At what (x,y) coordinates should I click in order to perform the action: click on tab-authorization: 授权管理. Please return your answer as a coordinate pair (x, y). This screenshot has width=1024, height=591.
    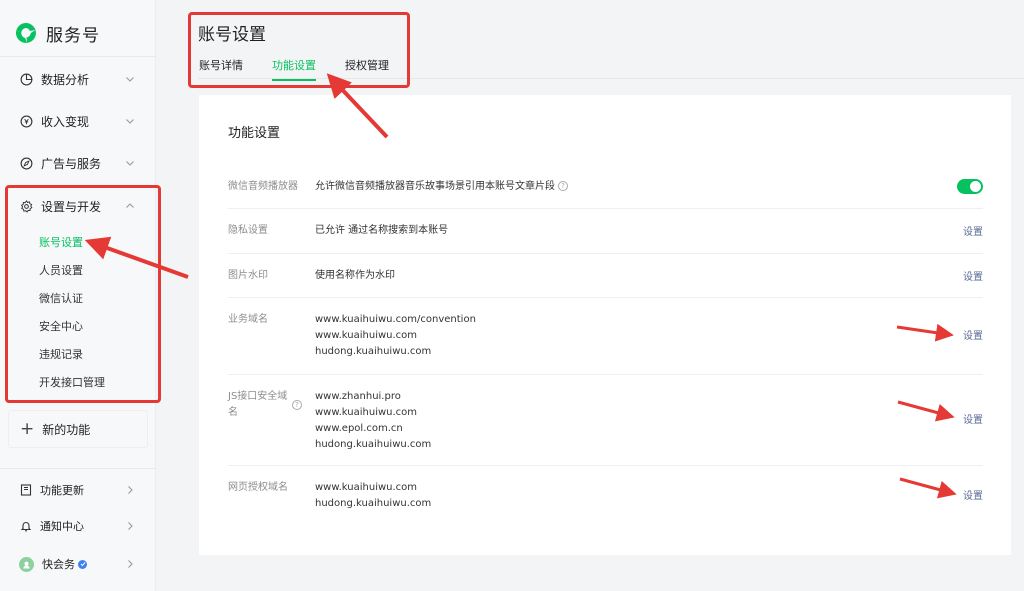
    Looking at the image, I should click on (367, 67).